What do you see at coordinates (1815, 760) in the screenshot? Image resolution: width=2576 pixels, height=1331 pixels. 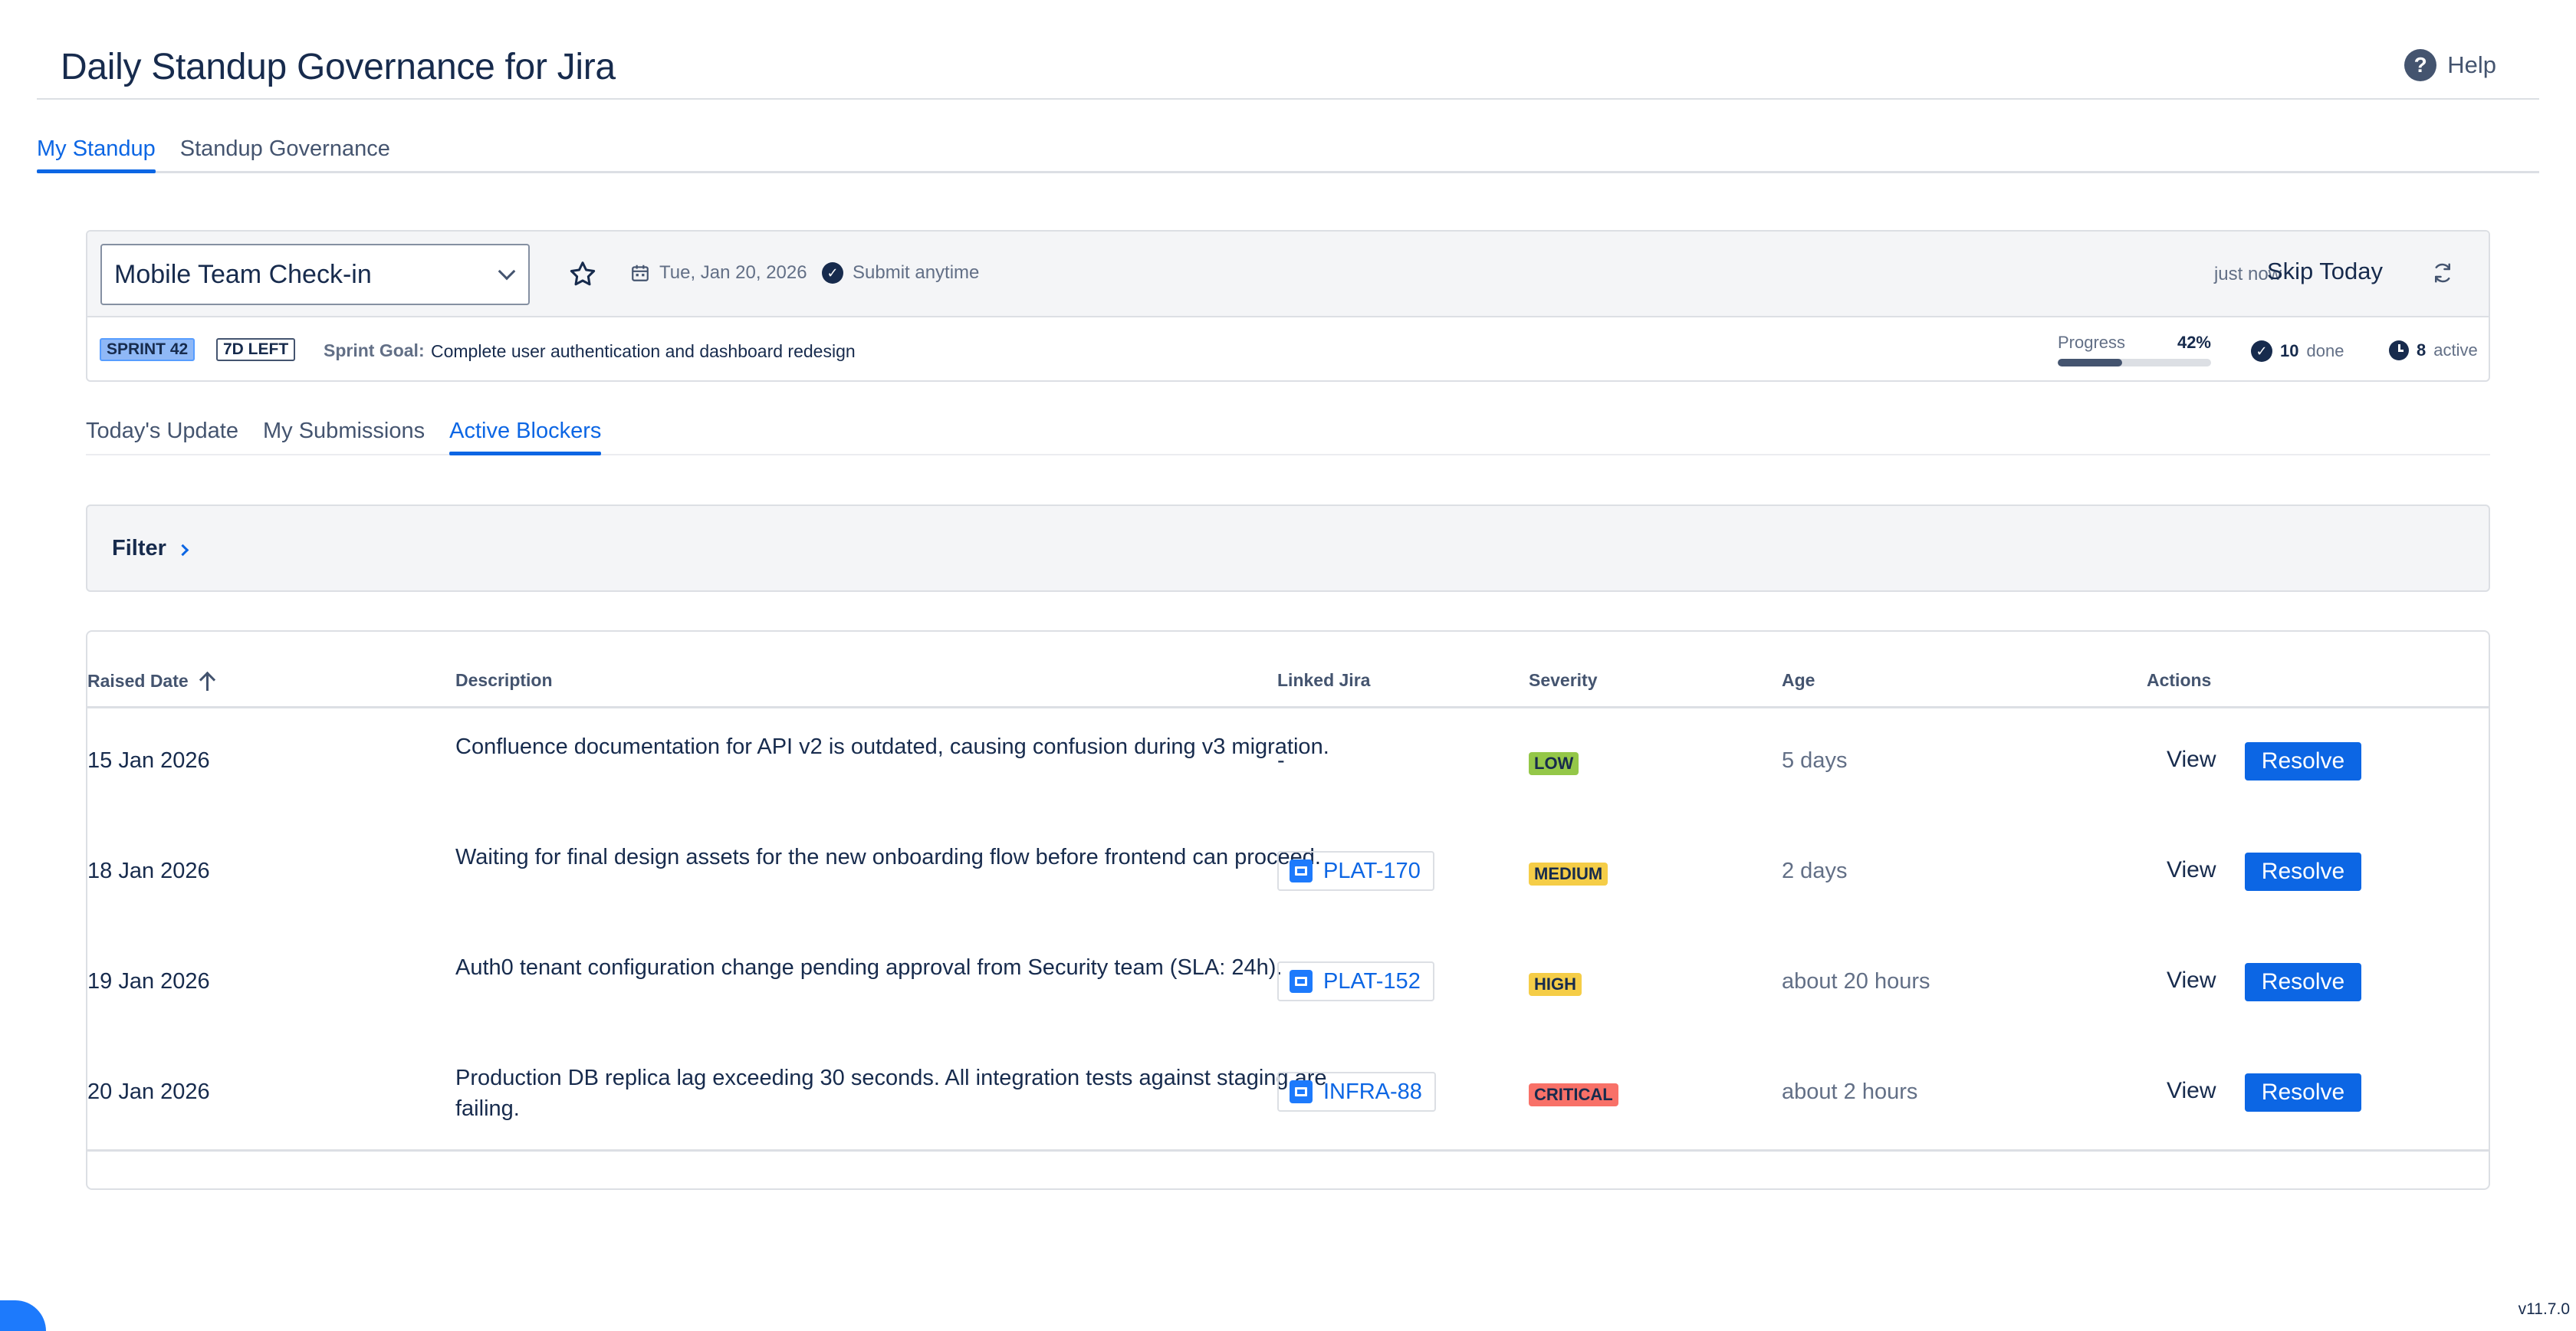 I see `age-cell: 5 days` at bounding box center [1815, 760].